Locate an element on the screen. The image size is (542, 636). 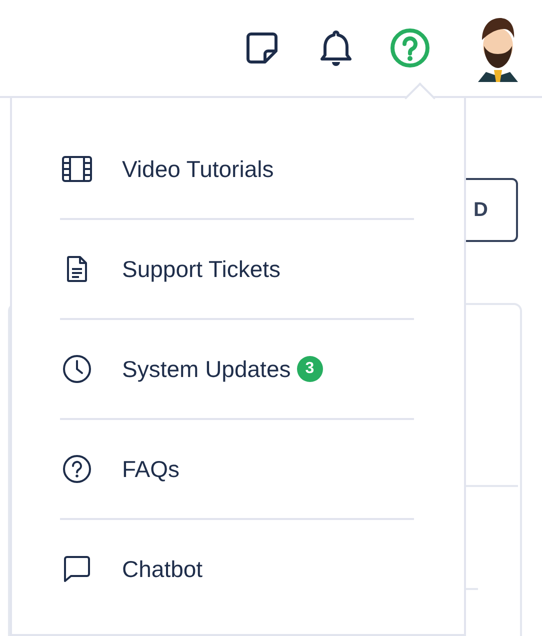
help-icon is located at coordinates (410, 48).